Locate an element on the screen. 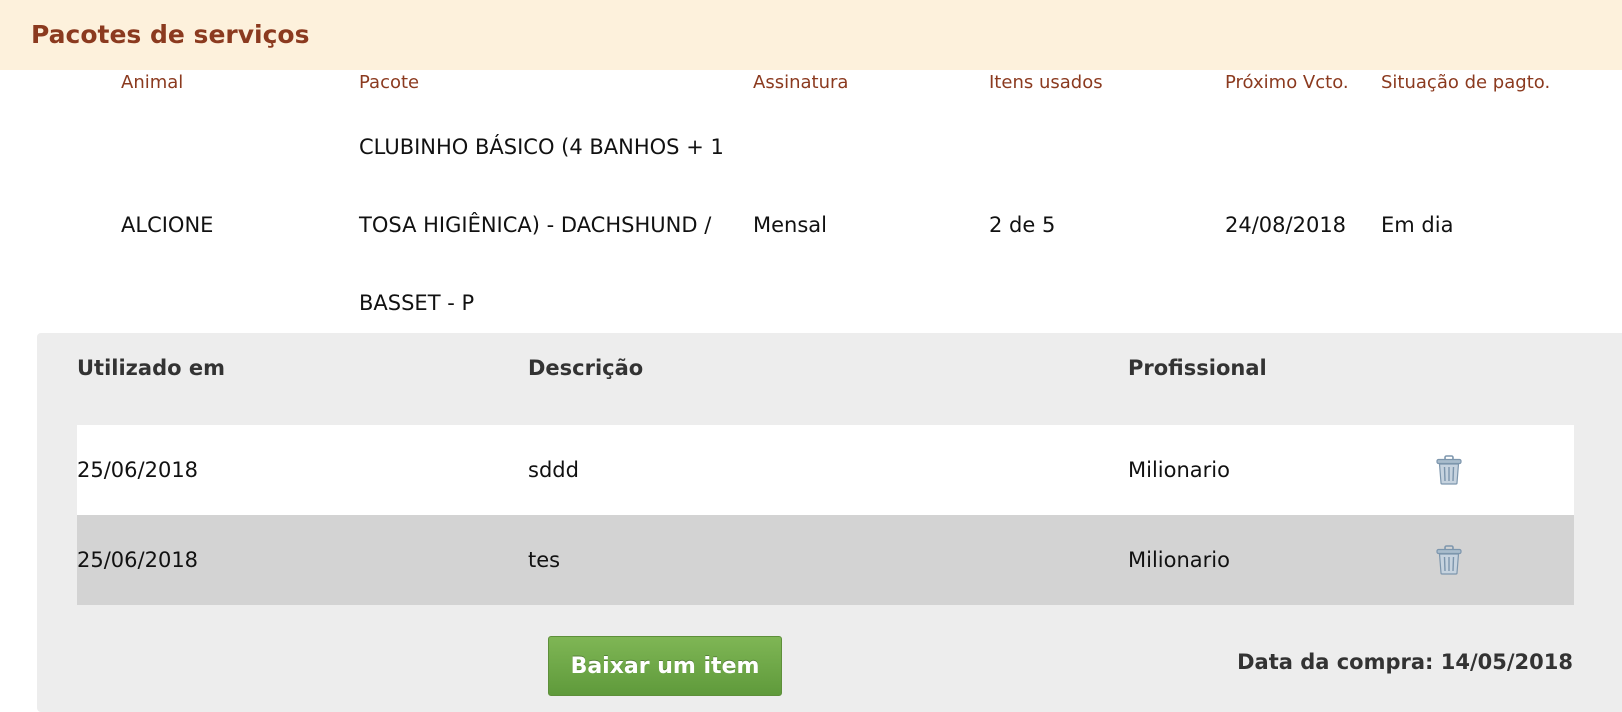 The height and width of the screenshot is (712, 1622). purchase-date: Data da compra: 14/05/2018 is located at coordinates (1405, 662).